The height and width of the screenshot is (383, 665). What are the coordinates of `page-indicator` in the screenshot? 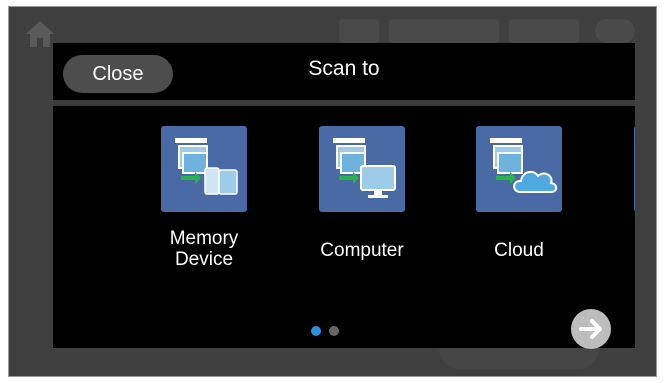 It's located at (329, 332).